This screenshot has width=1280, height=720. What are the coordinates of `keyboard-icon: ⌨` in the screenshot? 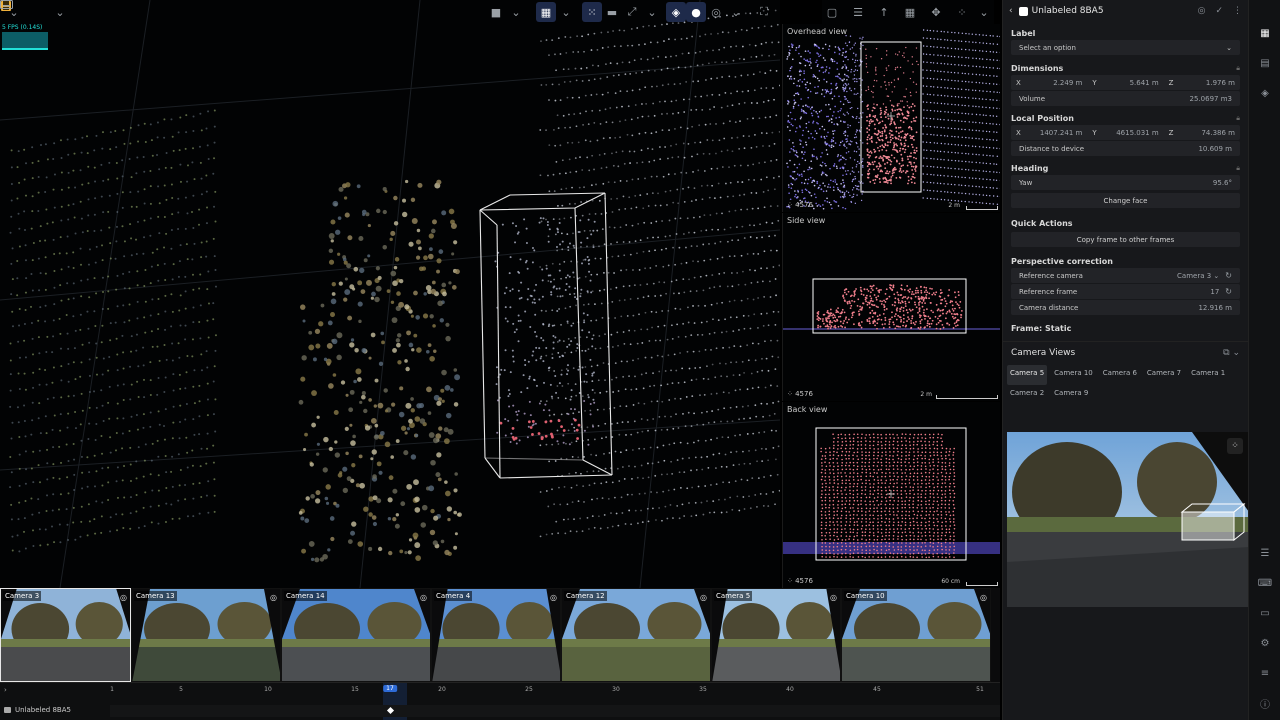 It's located at (1265, 583).